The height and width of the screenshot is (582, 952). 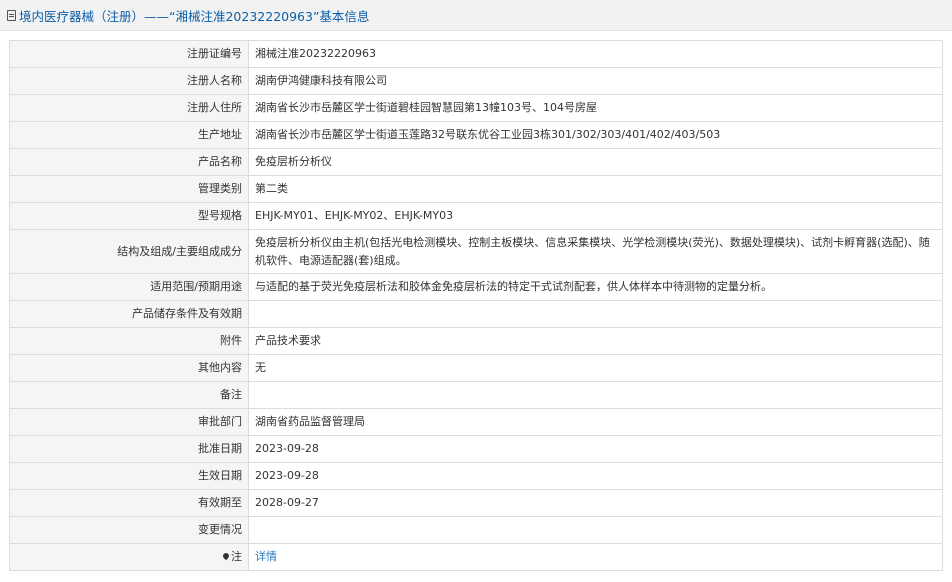 I want to click on row-label: 产品名称, so click(x=129, y=162).